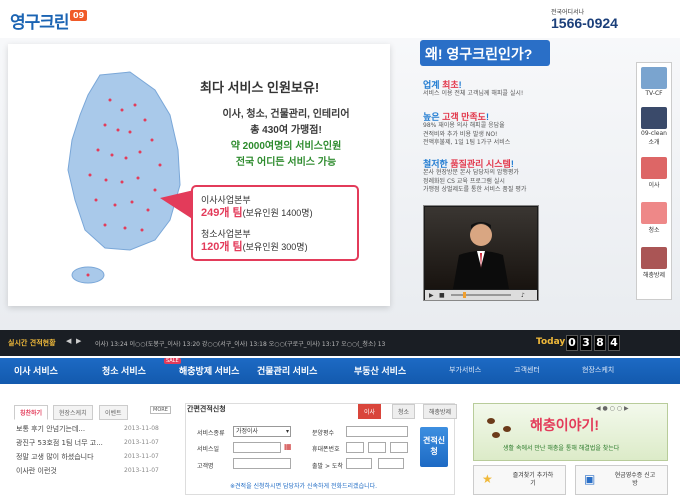 The width and height of the screenshot is (680, 503). Describe the element at coordinates (287, 431) in the screenshot. I see `chevron-down-icon: ▾` at that location.